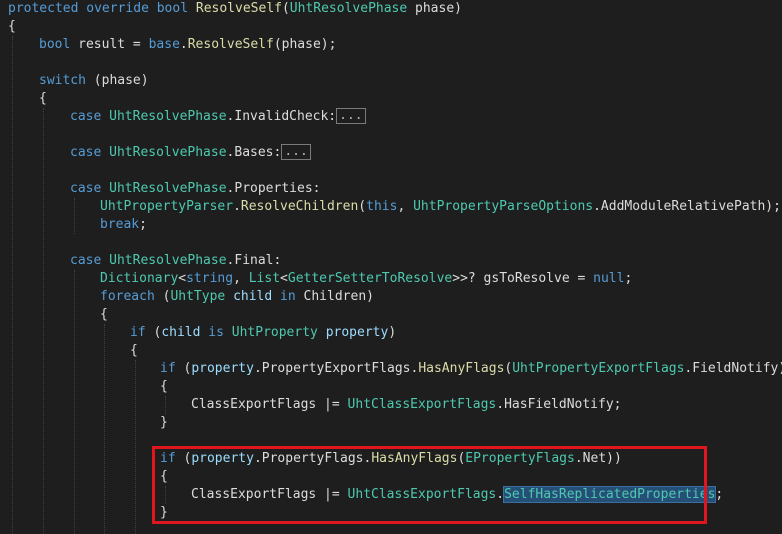 This screenshot has width=782, height=534. What do you see at coordinates (559, 404) in the screenshot?
I see `code-token: .HasFieldNotify;` at bounding box center [559, 404].